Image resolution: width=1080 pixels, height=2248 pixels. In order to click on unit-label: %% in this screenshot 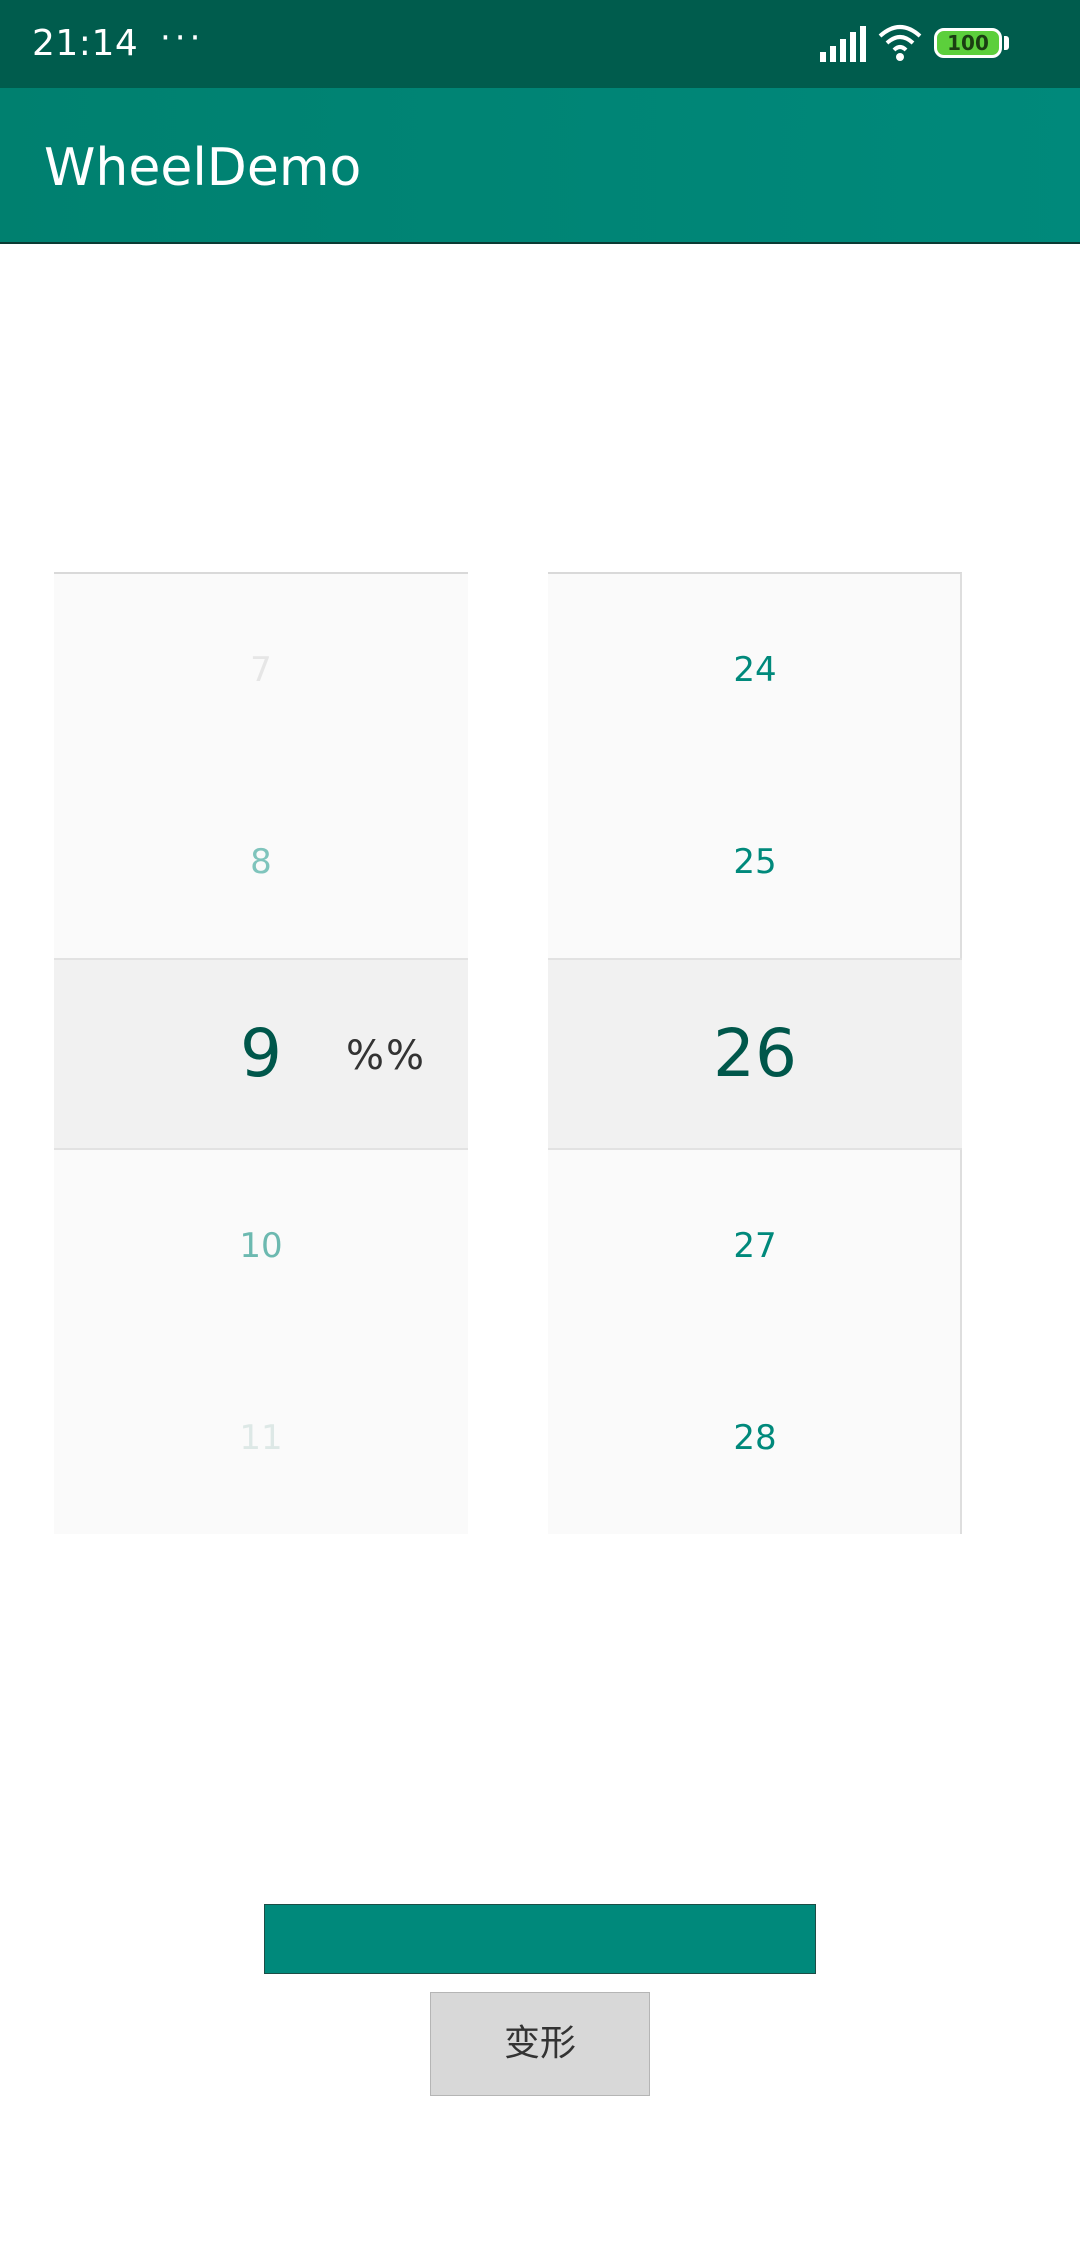, I will do `click(386, 1056)`.